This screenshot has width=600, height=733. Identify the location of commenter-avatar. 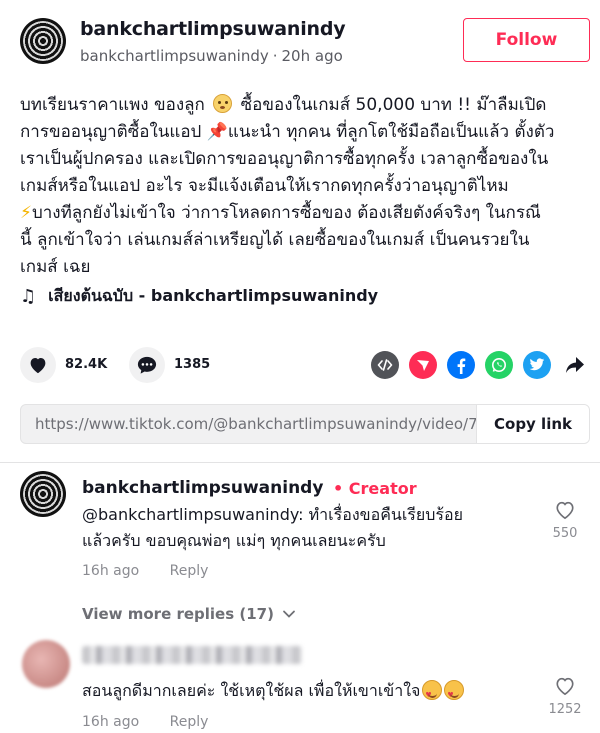
(43, 494).